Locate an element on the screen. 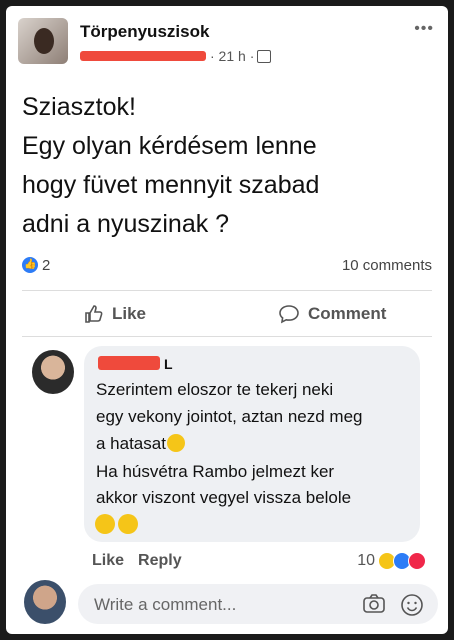 This screenshot has height=640, width=454. audience-icon is located at coordinates (264, 56).